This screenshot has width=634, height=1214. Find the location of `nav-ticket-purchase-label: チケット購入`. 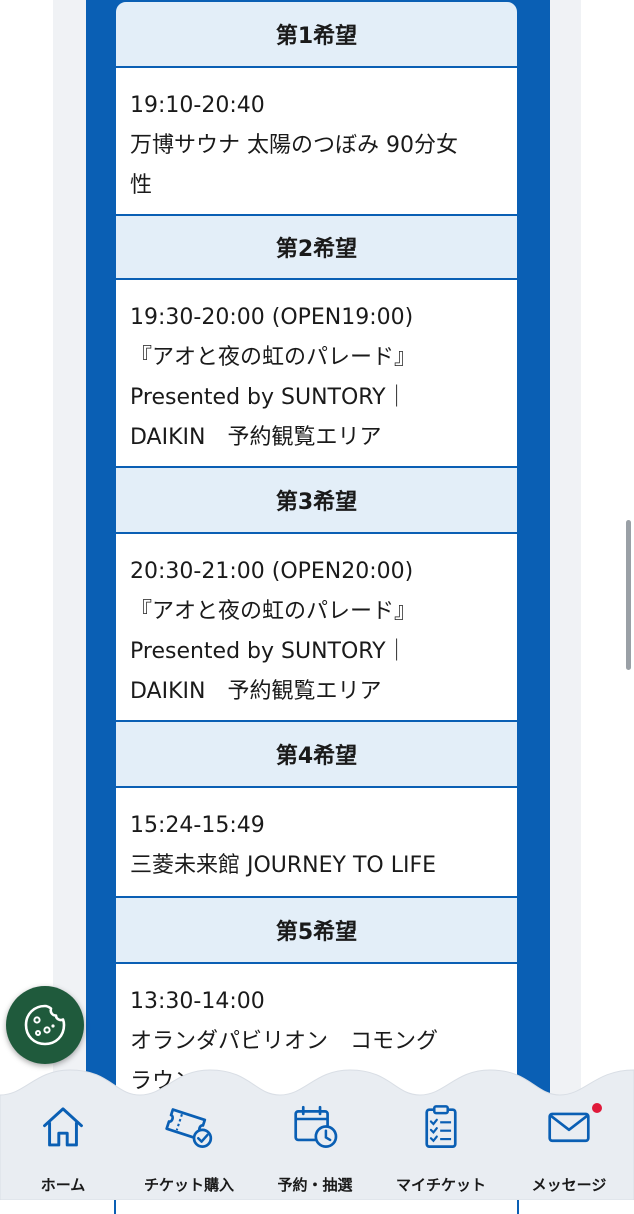

nav-ticket-purchase-label: チケット購入 is located at coordinates (188, 1185).